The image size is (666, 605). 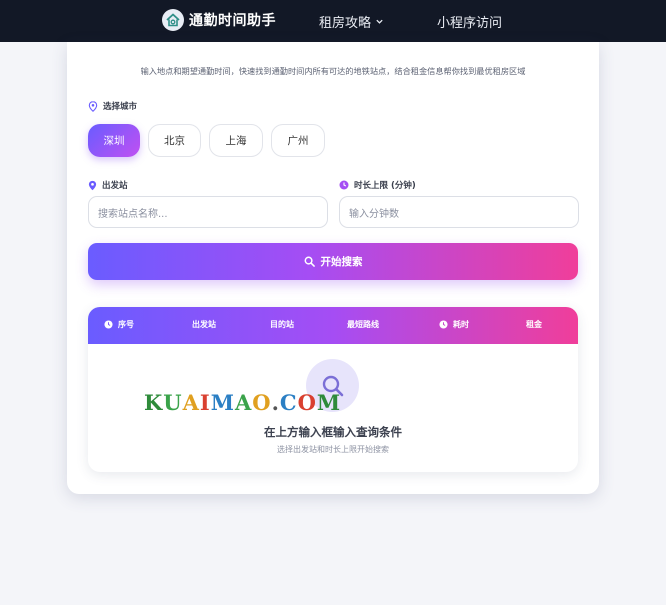 I want to click on empty-state-subtitle: 选择出发站和时长上限开始搜索, so click(x=333, y=449).